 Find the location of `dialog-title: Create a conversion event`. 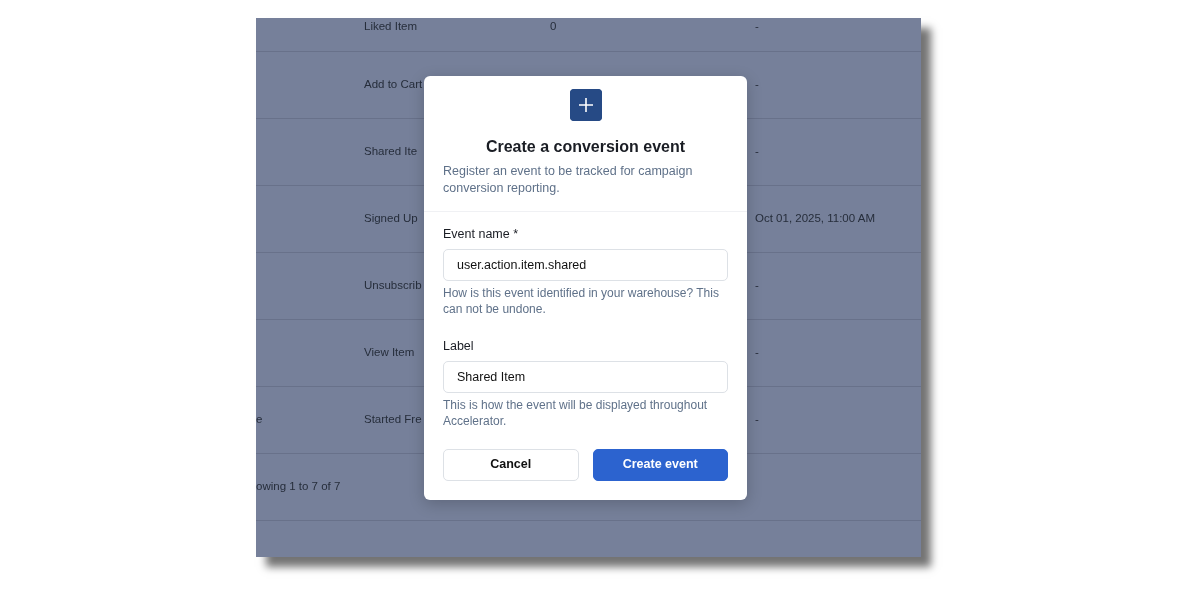

dialog-title: Create a conversion event is located at coordinates (585, 147).